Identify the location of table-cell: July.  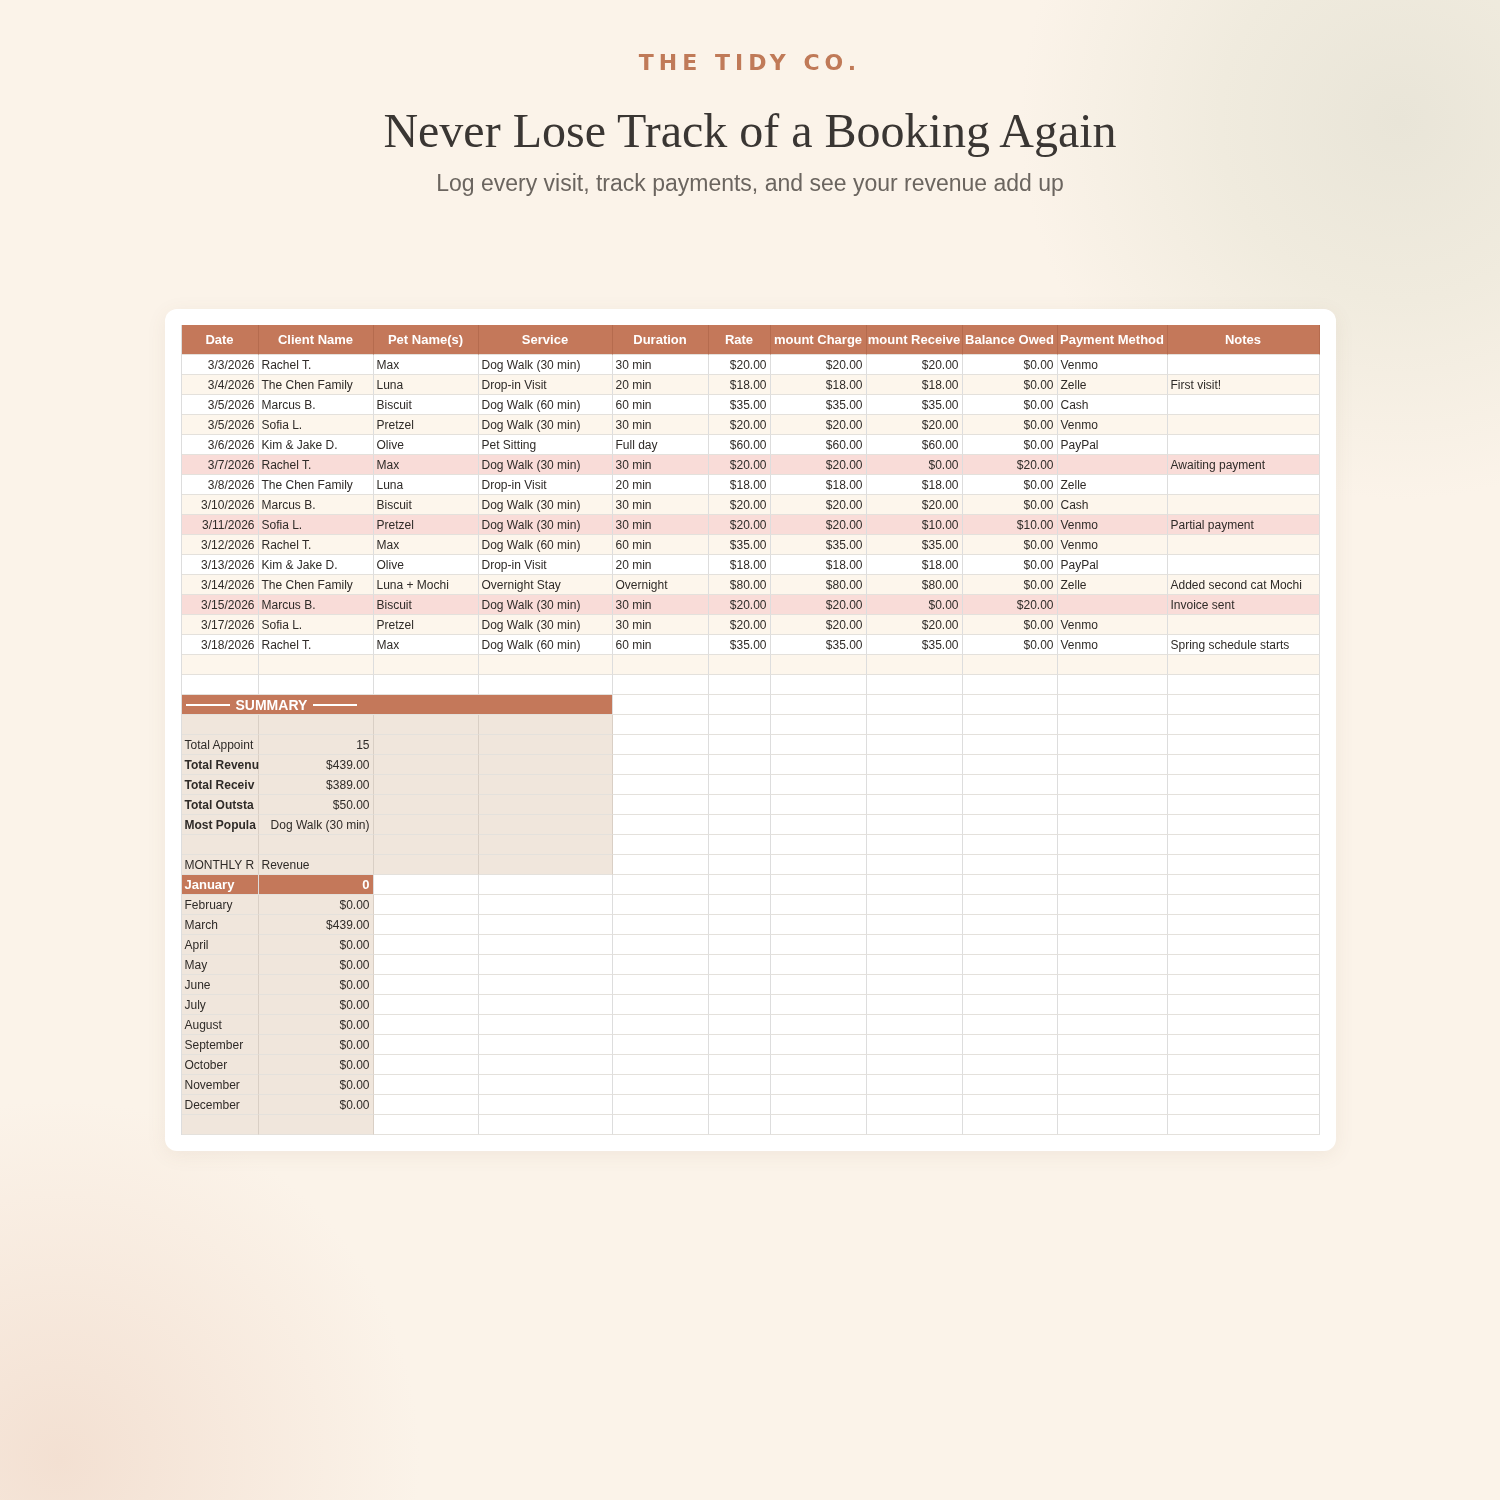
(220, 1005).